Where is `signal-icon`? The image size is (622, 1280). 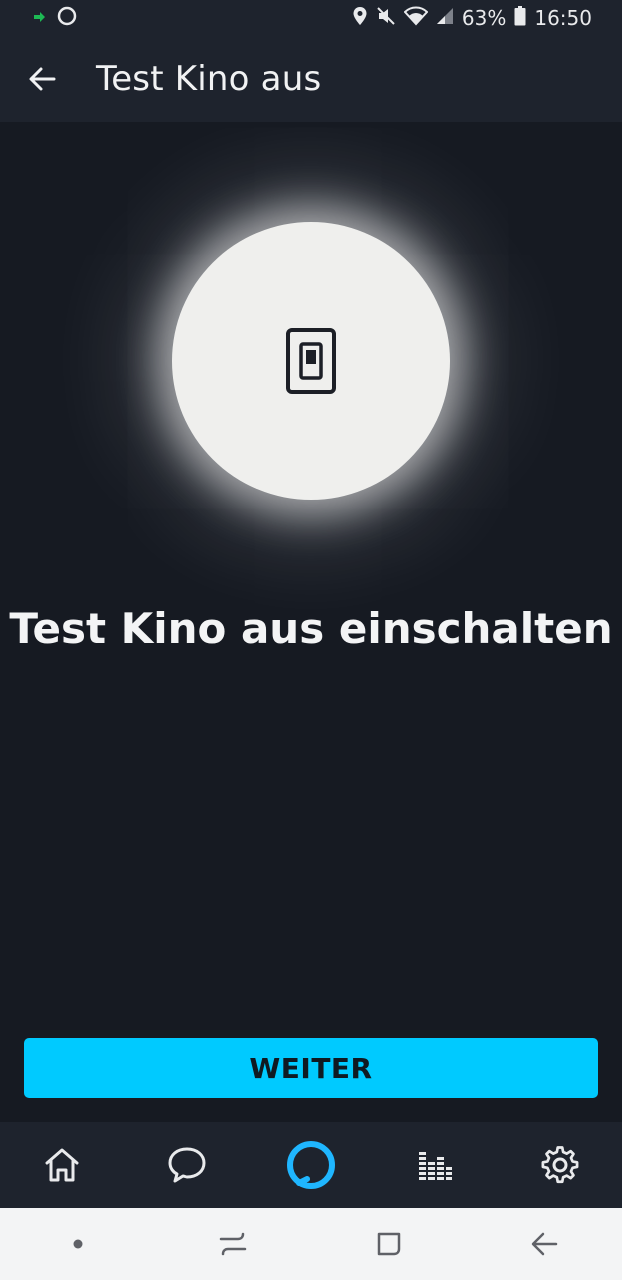 signal-icon is located at coordinates (445, 18).